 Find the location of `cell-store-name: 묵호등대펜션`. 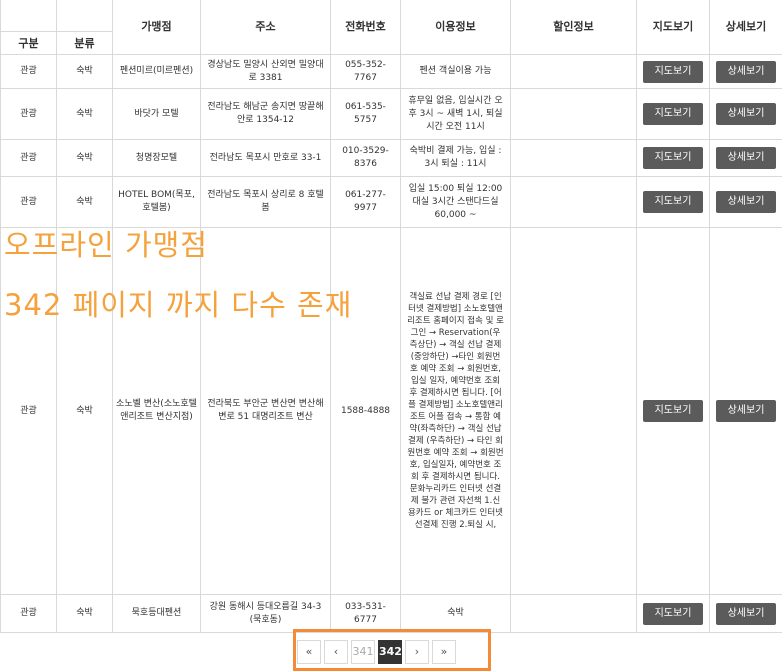

cell-store-name: 묵호등대펜션 is located at coordinates (157, 614).